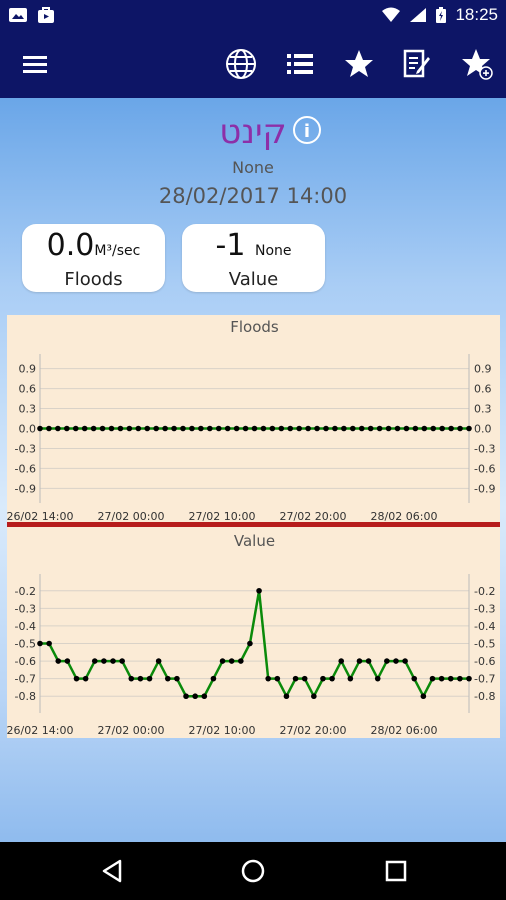  I want to click on x-tick-label: 26/02 14:00, so click(40, 730).